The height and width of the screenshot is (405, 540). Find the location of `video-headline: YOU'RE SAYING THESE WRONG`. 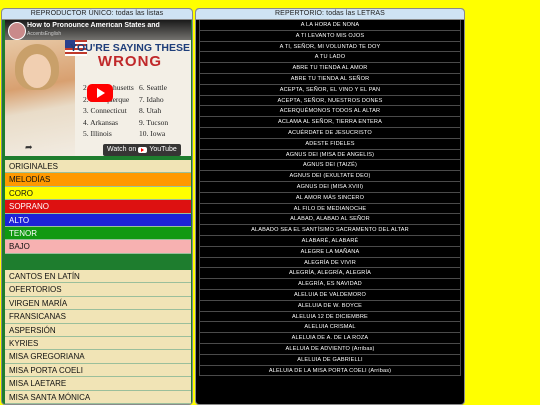

video-headline: YOU'RE SAYING THESE WRONG is located at coordinates (130, 56).